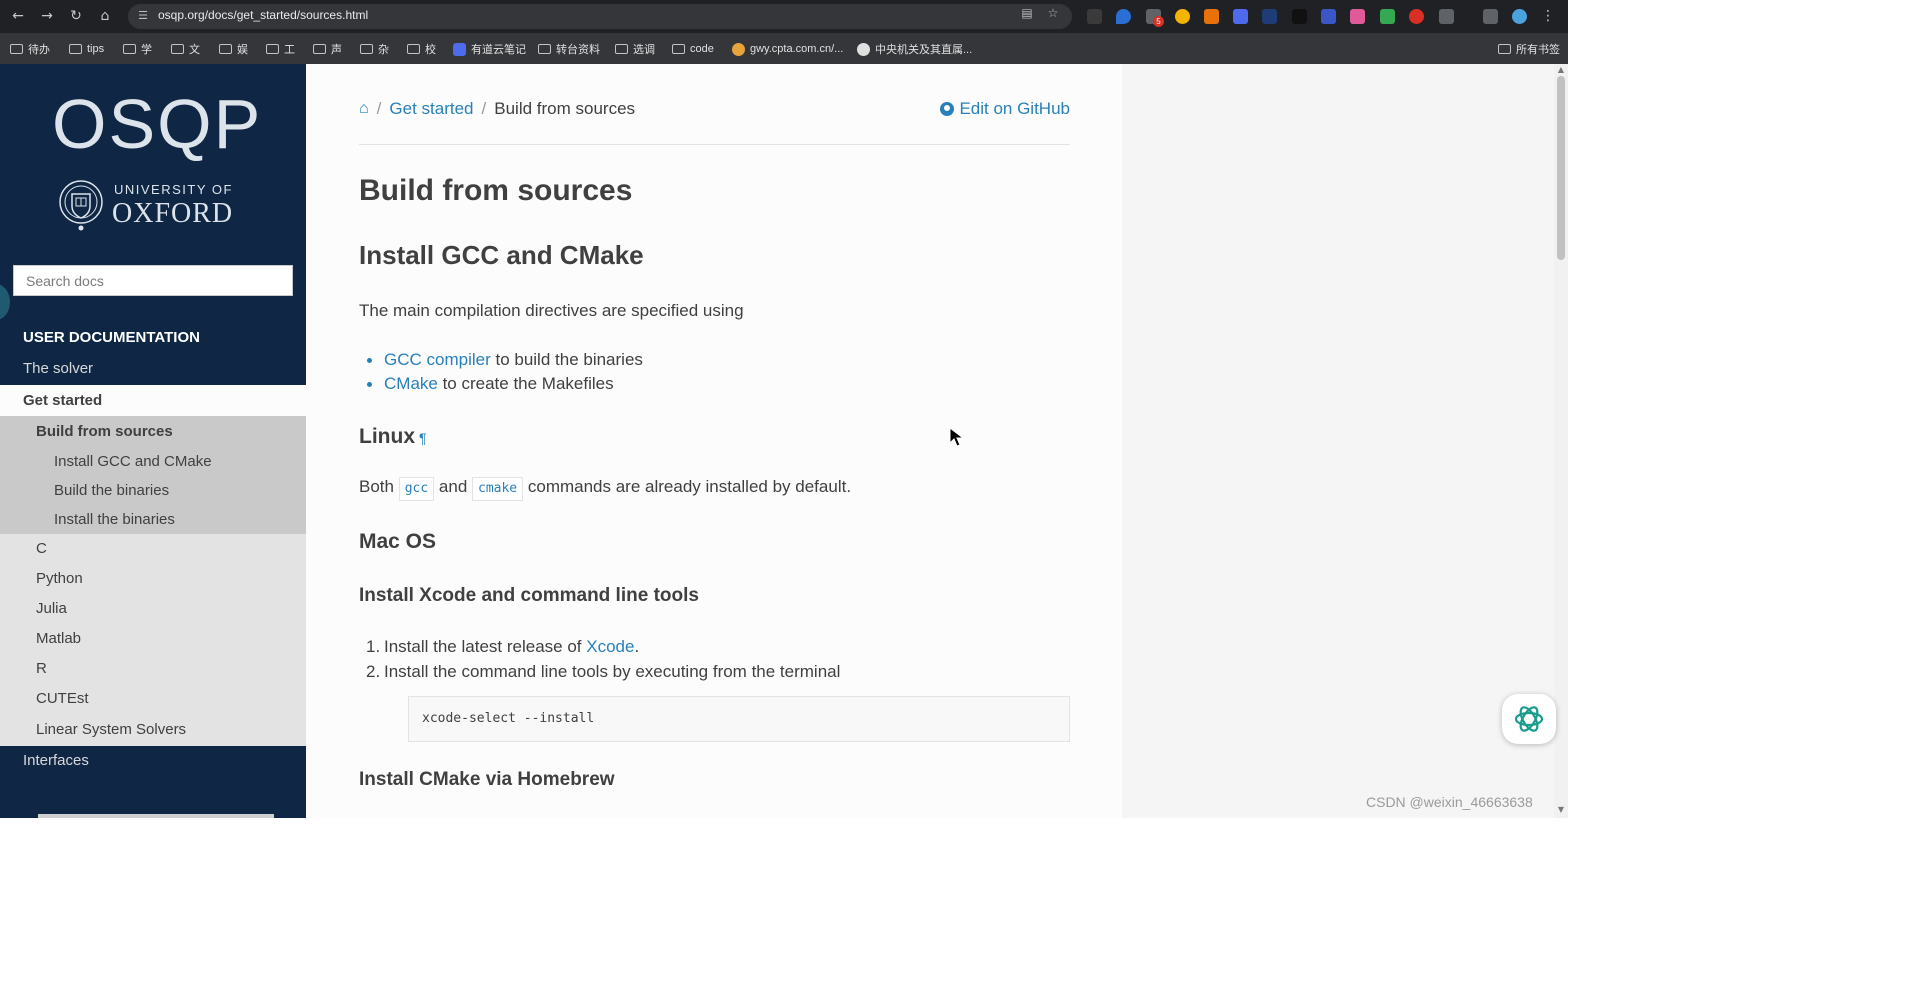  What do you see at coordinates (185, 49) in the screenshot?
I see `bookmark-folder: 文` at bounding box center [185, 49].